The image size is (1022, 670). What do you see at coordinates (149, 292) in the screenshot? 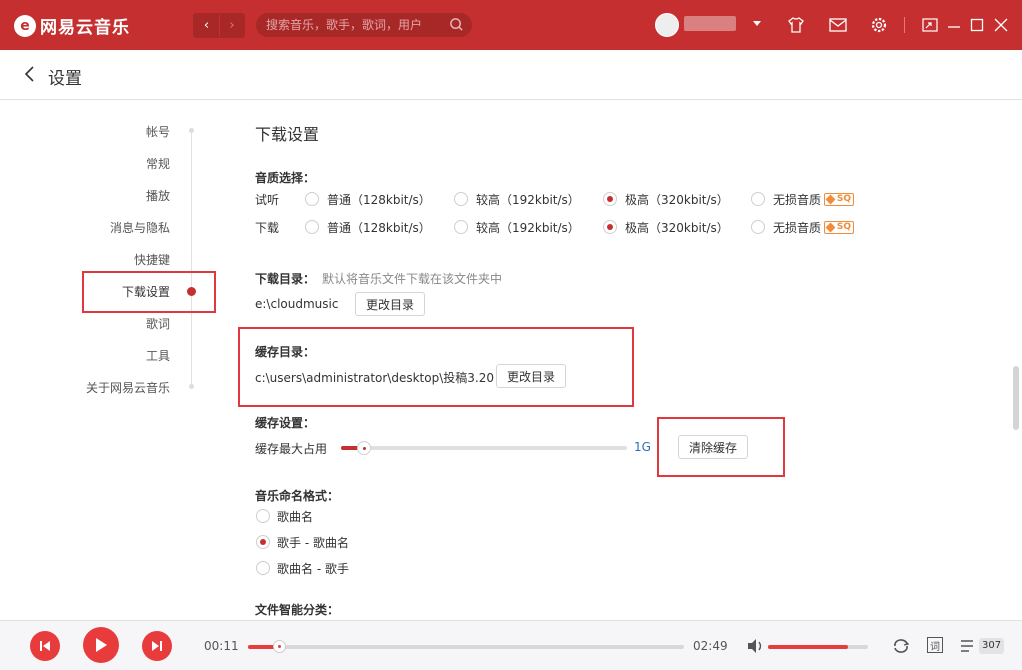
I see `highlight-box-sidebar` at bounding box center [149, 292].